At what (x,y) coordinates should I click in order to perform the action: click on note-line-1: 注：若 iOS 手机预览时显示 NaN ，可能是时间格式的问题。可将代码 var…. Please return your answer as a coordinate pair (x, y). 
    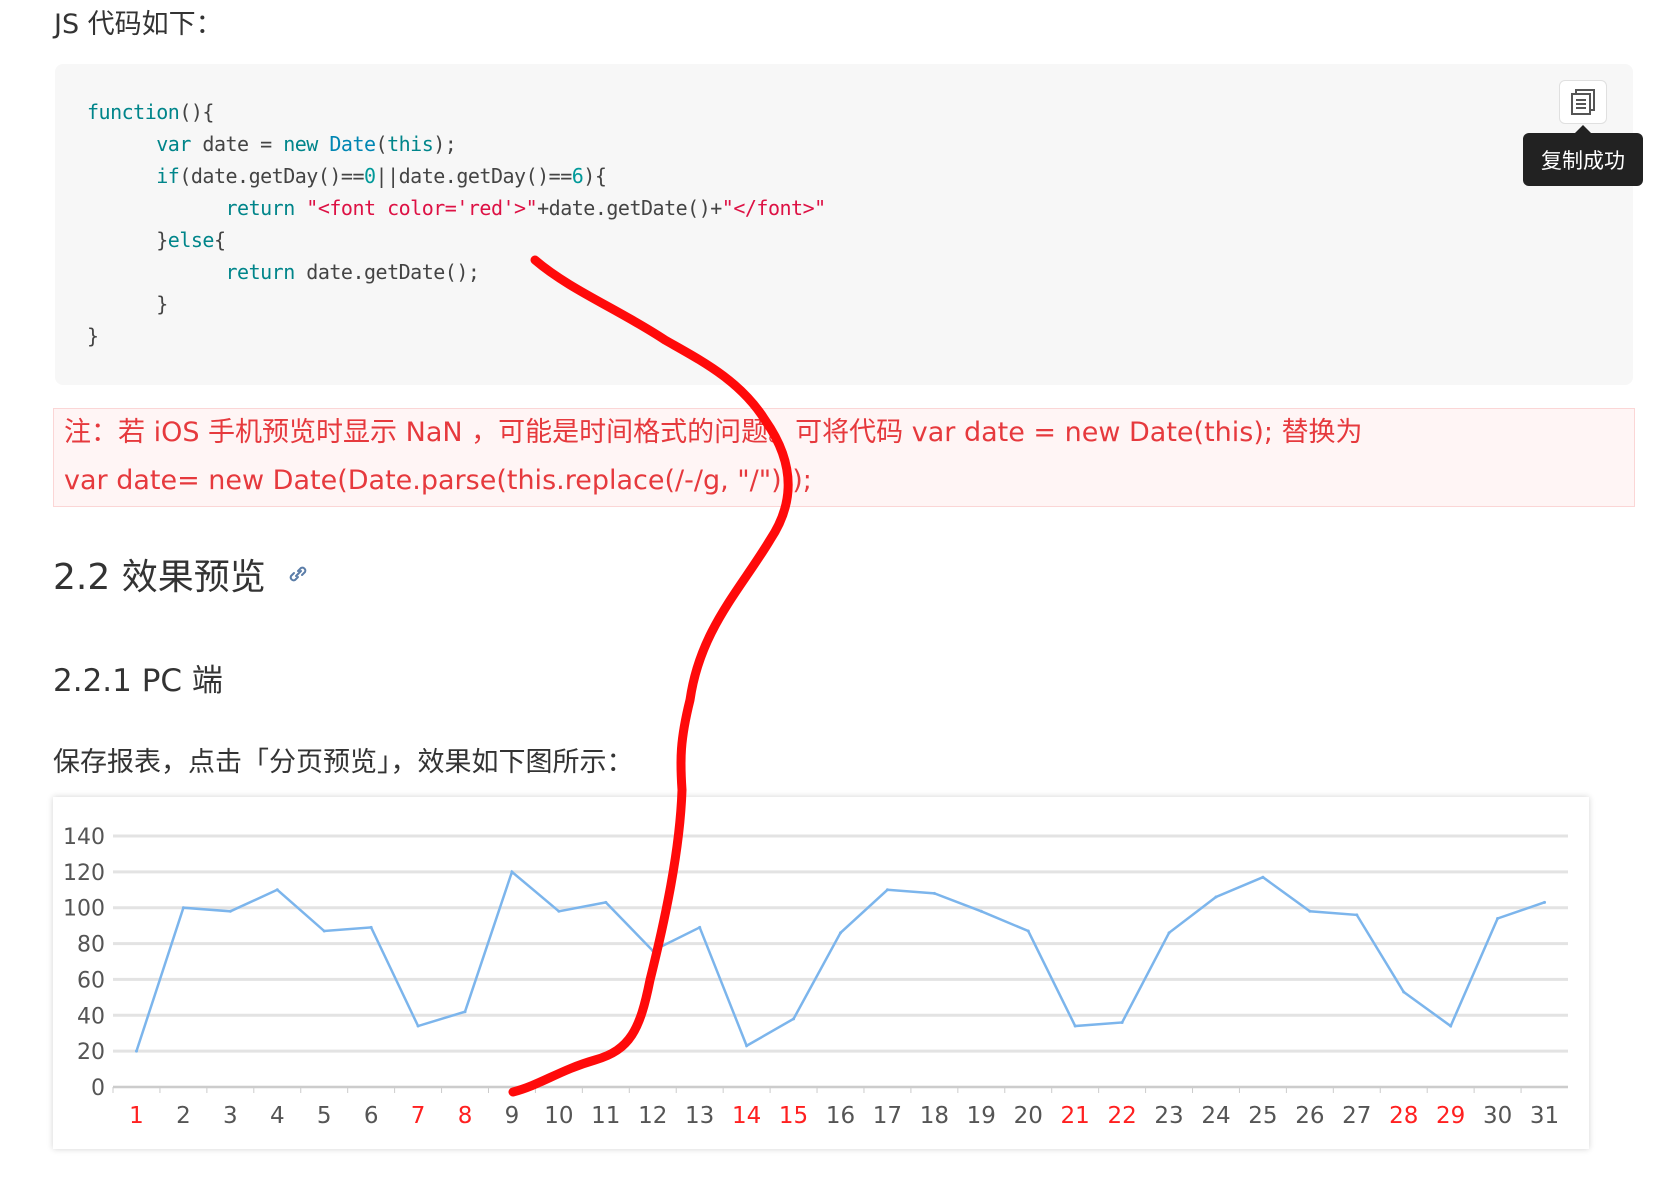
    Looking at the image, I should click on (713, 432).